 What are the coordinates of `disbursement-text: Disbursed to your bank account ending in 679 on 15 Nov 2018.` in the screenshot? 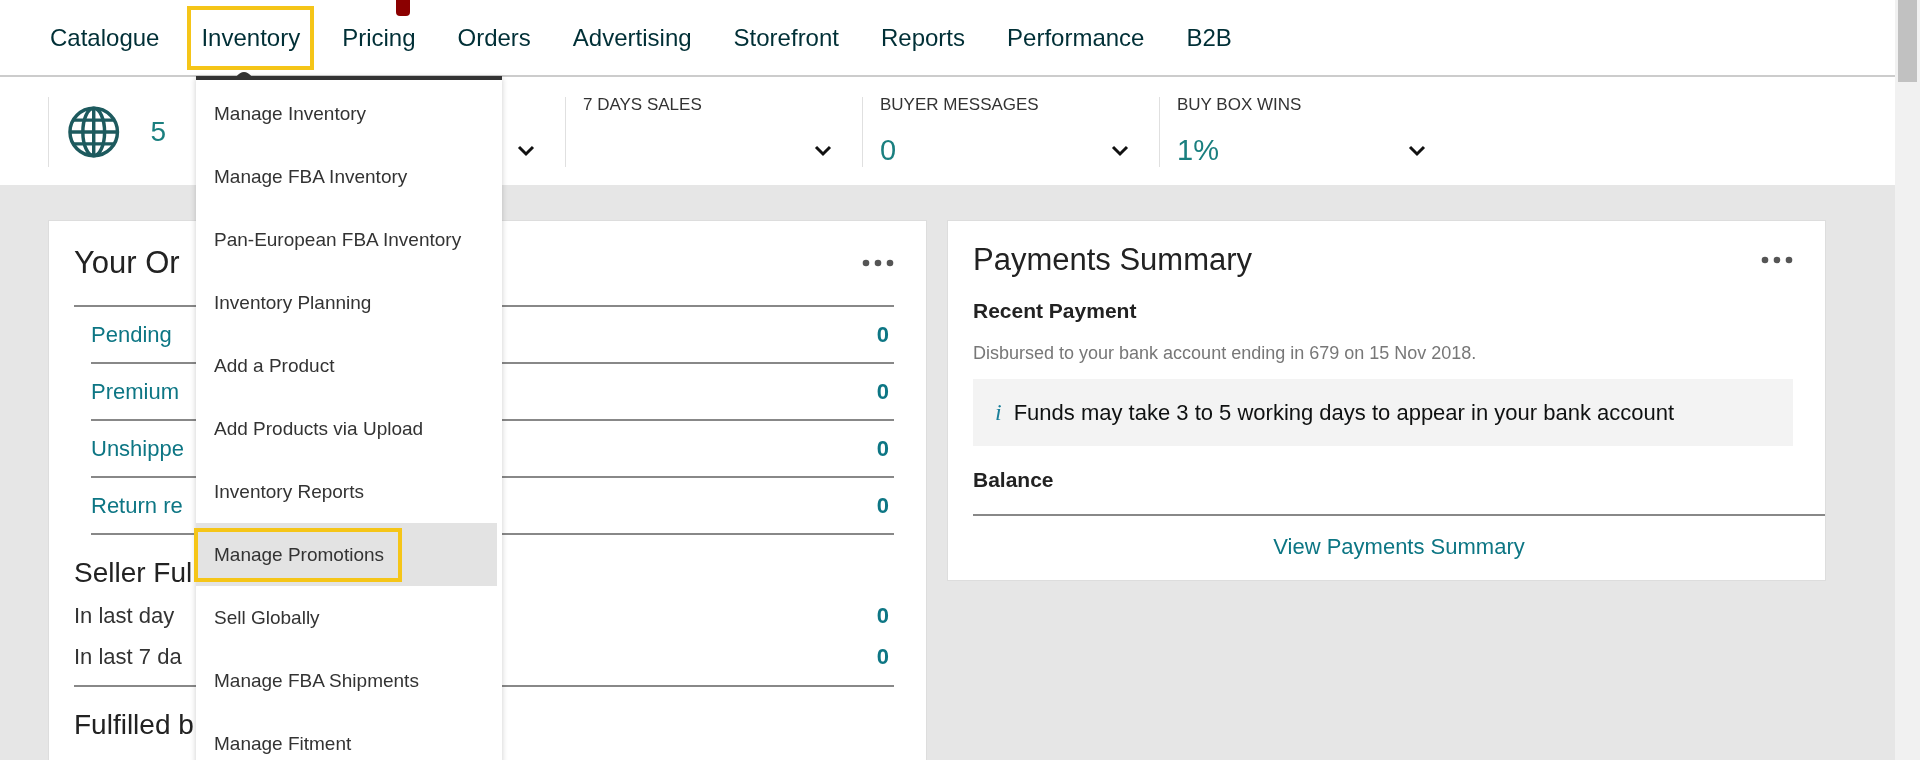 It's located at (1225, 353).